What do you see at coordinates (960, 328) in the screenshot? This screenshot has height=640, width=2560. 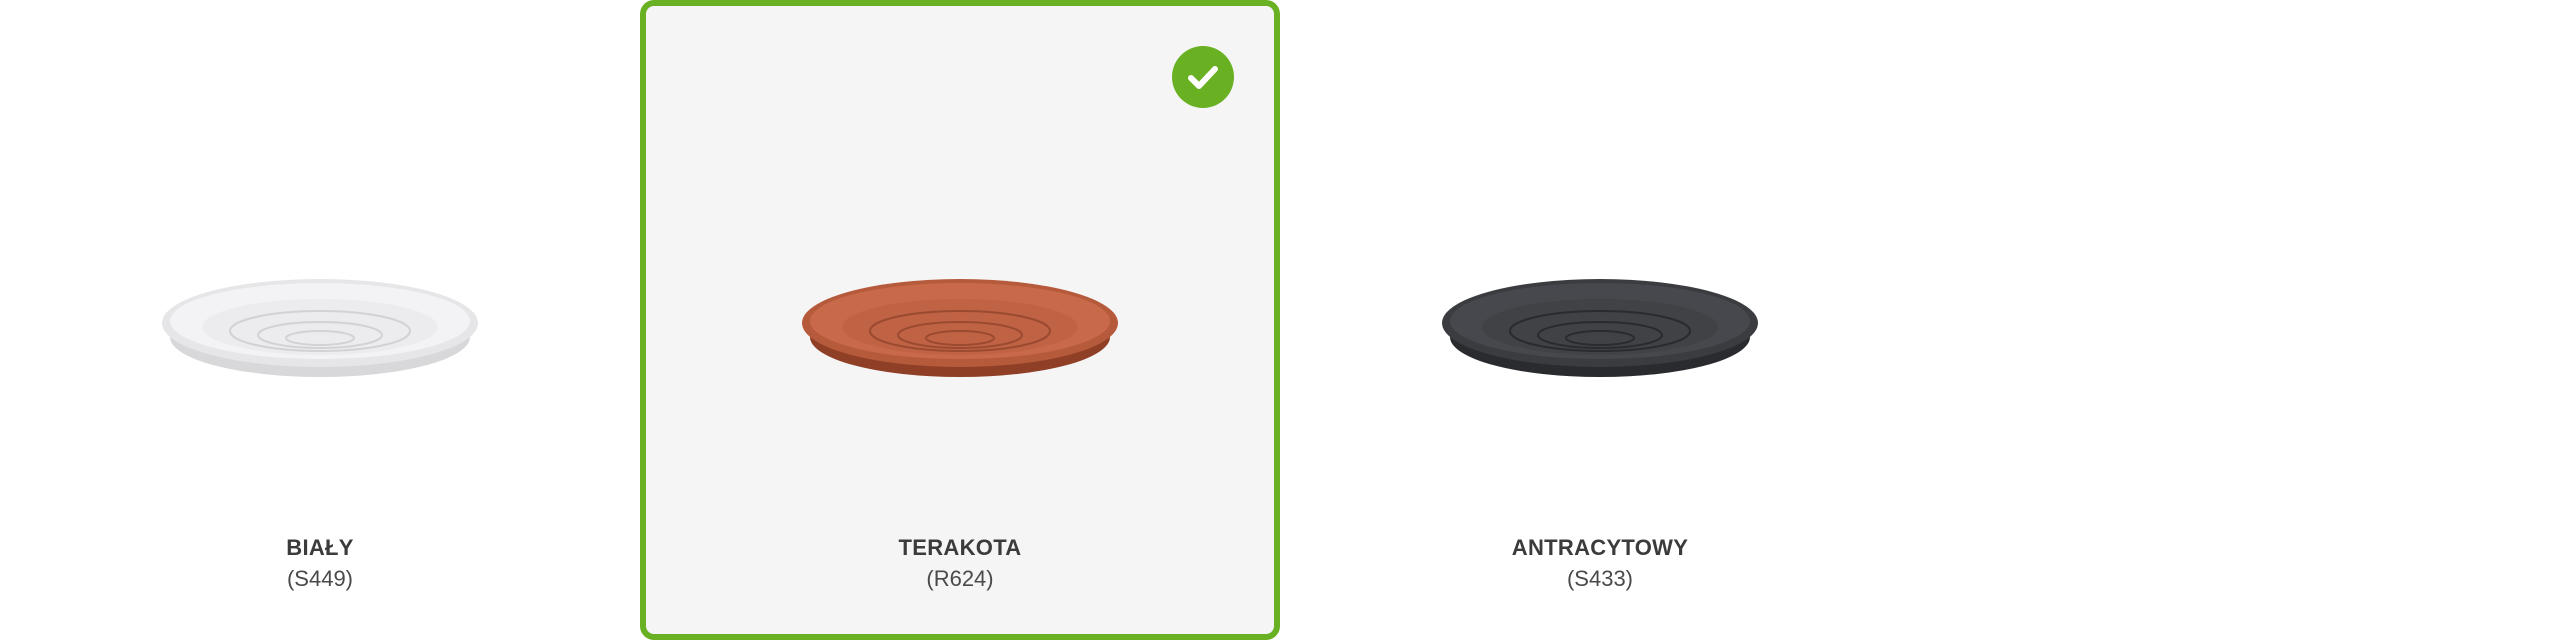 I see `saucer-terracotta-image` at bounding box center [960, 328].